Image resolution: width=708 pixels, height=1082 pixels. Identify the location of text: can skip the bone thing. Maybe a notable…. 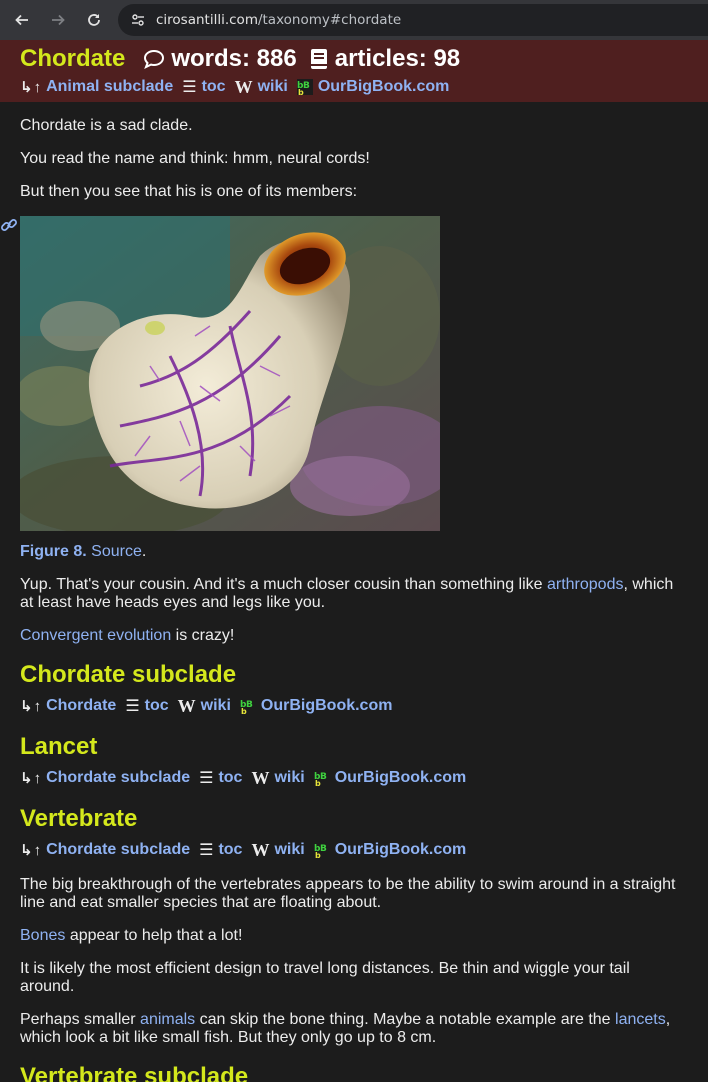
(405, 1019).